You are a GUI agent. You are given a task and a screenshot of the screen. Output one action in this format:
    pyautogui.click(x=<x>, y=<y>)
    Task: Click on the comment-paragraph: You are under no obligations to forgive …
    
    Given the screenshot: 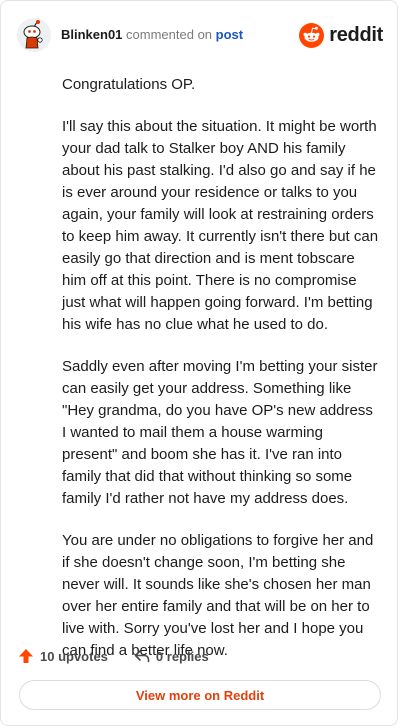 What is the action you would take?
    pyautogui.click(x=218, y=595)
    